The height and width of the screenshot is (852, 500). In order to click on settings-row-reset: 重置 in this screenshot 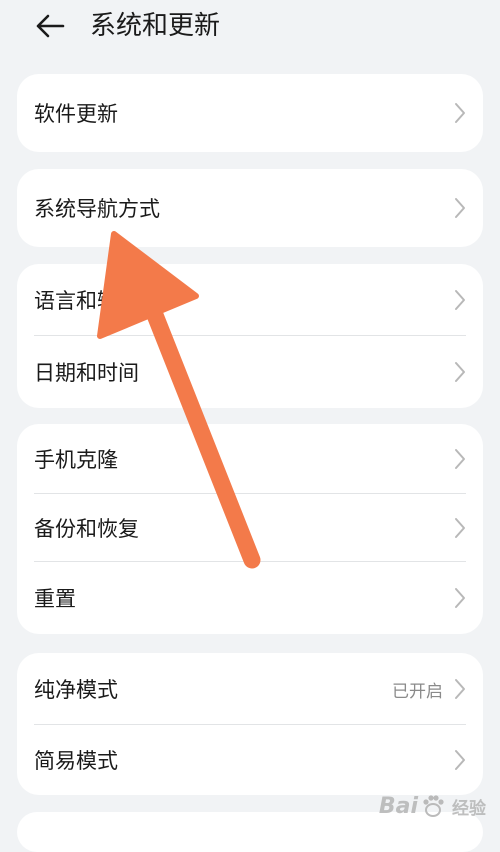, I will do `click(250, 598)`.